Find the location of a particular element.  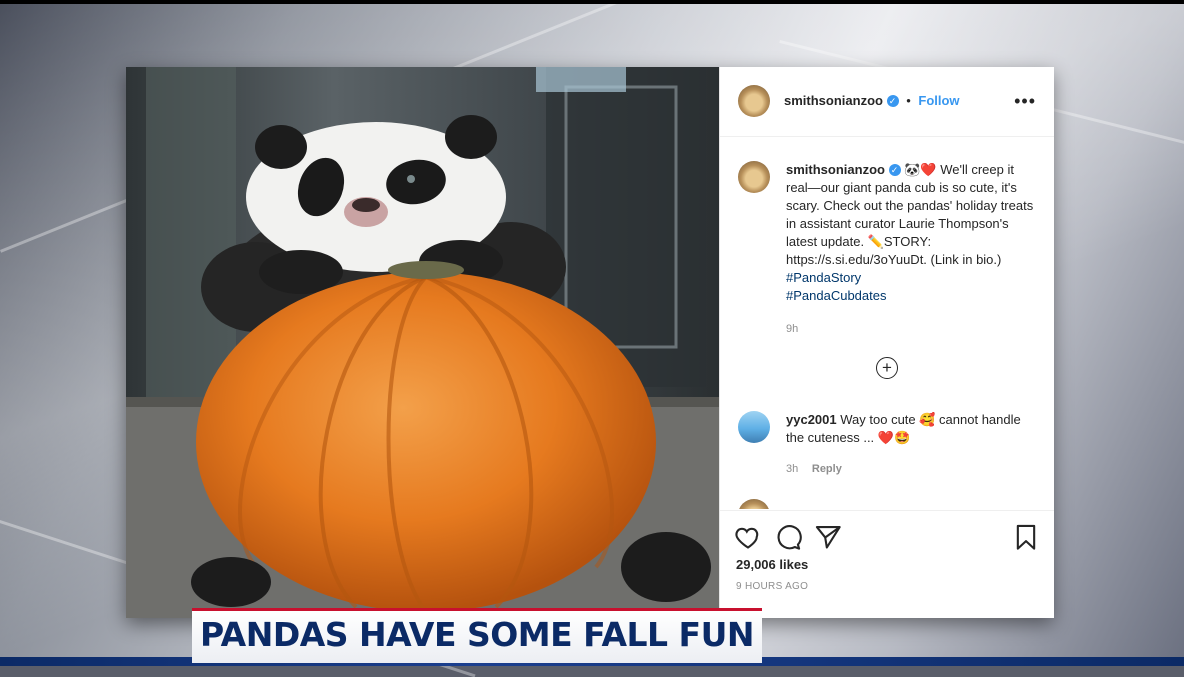

post-actions: 29,006 likes 9 HOURS AGO is located at coordinates (887, 564).